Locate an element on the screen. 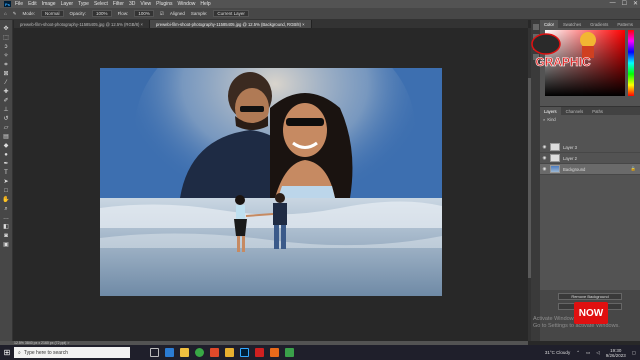  tray-arrow-icon: ⌃ is located at coordinates (578, 353).